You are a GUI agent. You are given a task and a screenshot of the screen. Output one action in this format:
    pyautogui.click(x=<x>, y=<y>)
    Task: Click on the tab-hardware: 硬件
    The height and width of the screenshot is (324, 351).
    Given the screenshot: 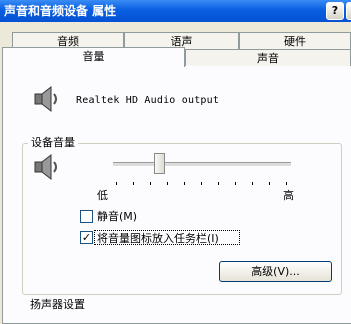 What is the action you would take?
    pyautogui.click(x=295, y=40)
    